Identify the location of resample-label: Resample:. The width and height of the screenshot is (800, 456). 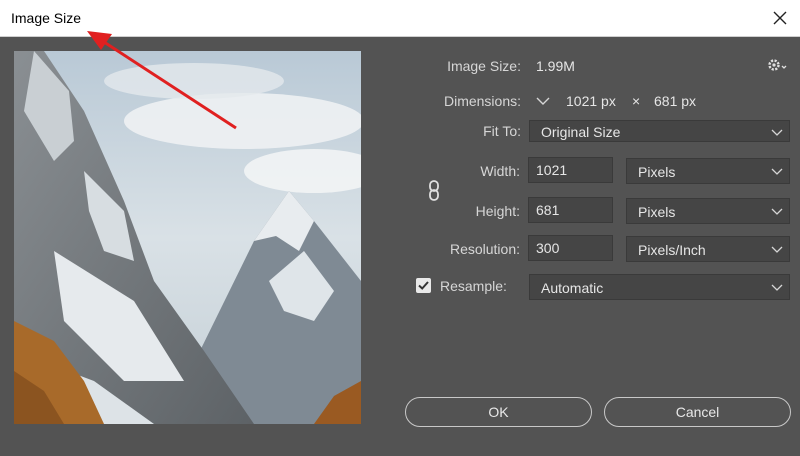
(473, 286).